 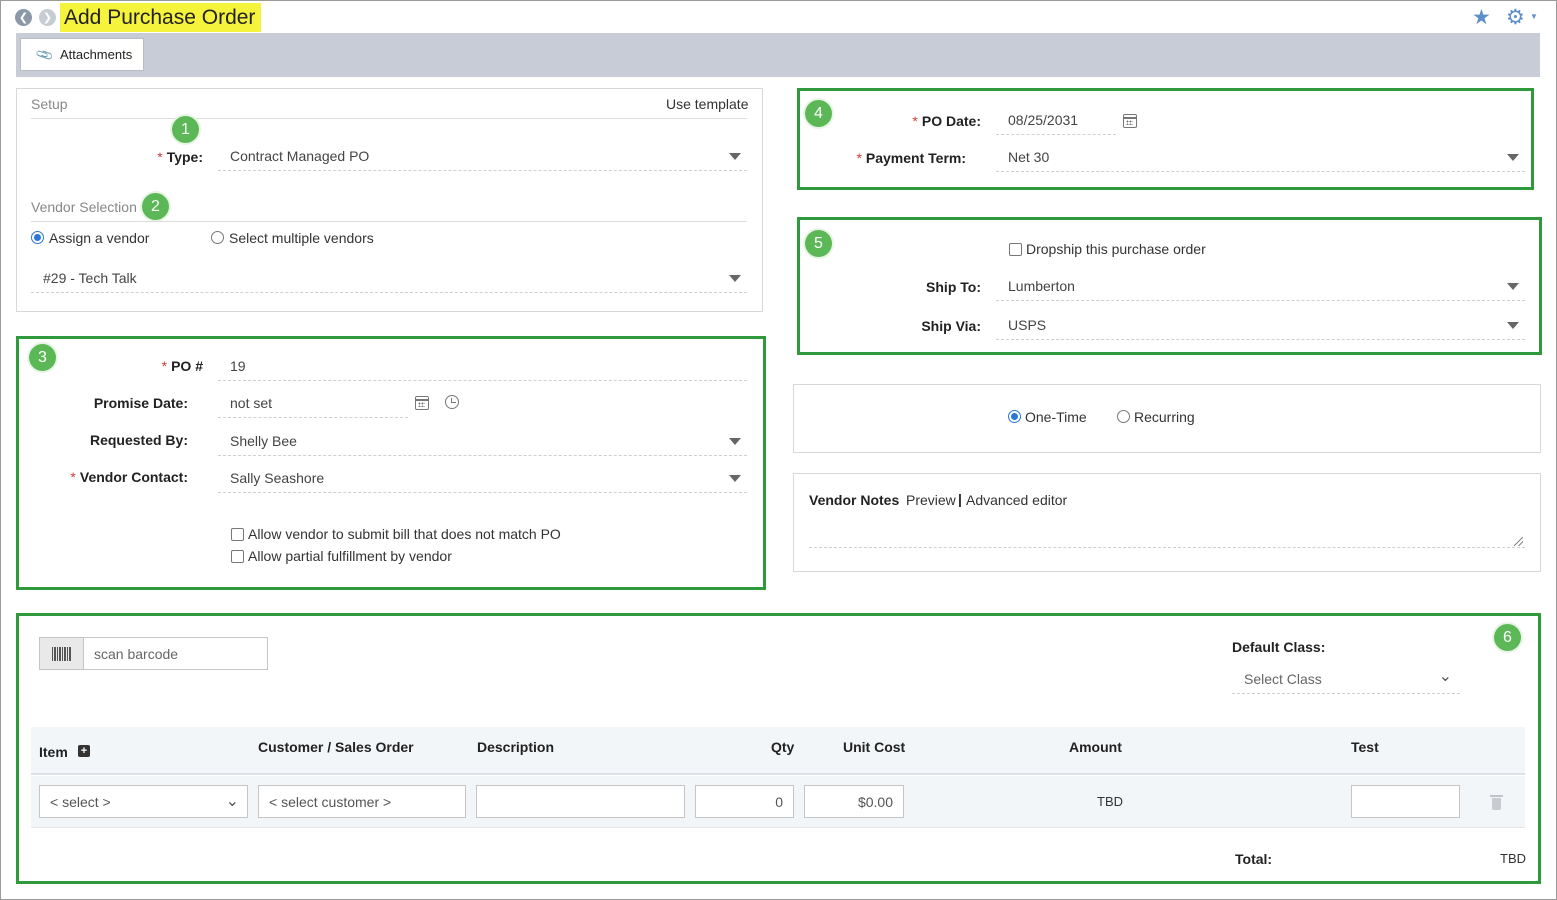 I want to click on dropship-checkbox, so click(x=1015, y=249).